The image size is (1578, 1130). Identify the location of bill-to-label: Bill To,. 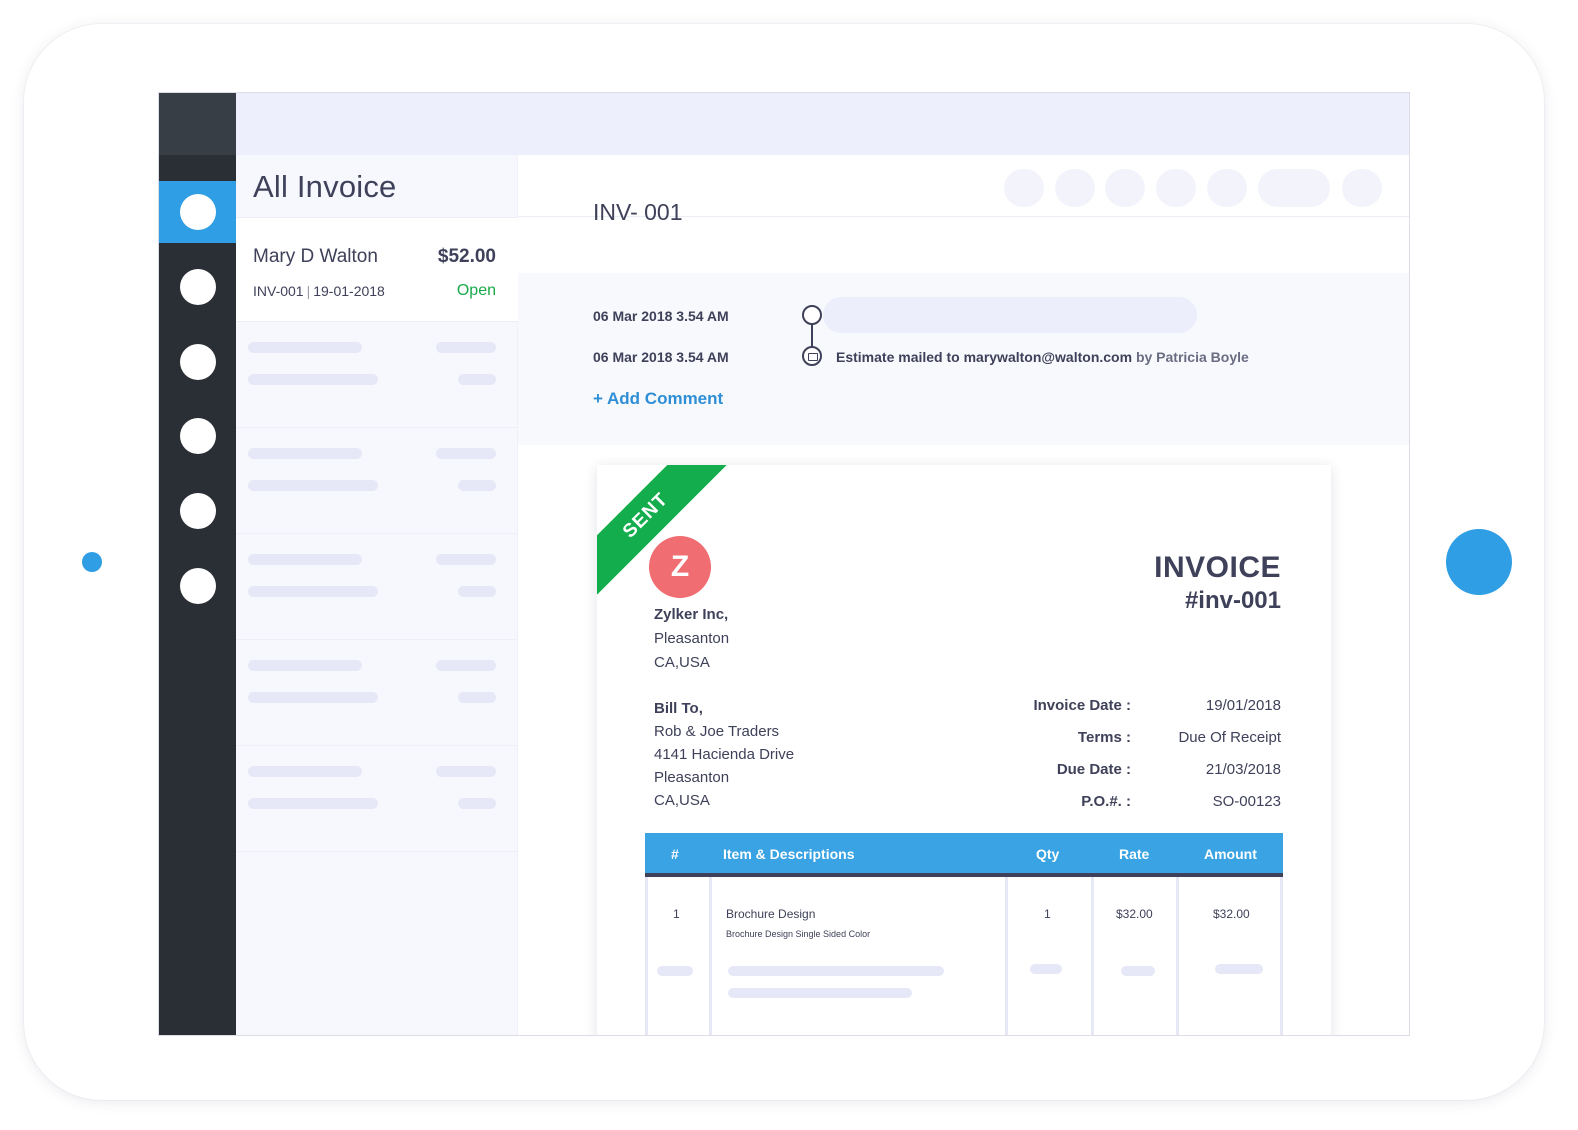
(678, 708).